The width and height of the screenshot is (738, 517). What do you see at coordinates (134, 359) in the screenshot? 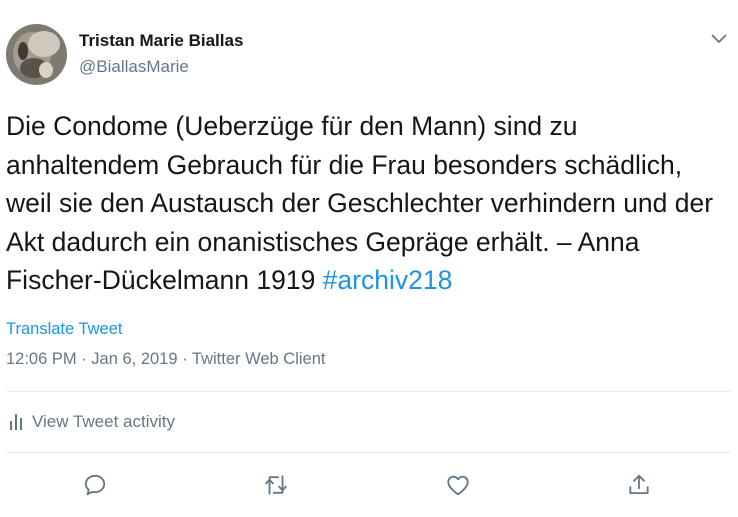
I see `tweet-date: Jan 6, 2019` at bounding box center [134, 359].